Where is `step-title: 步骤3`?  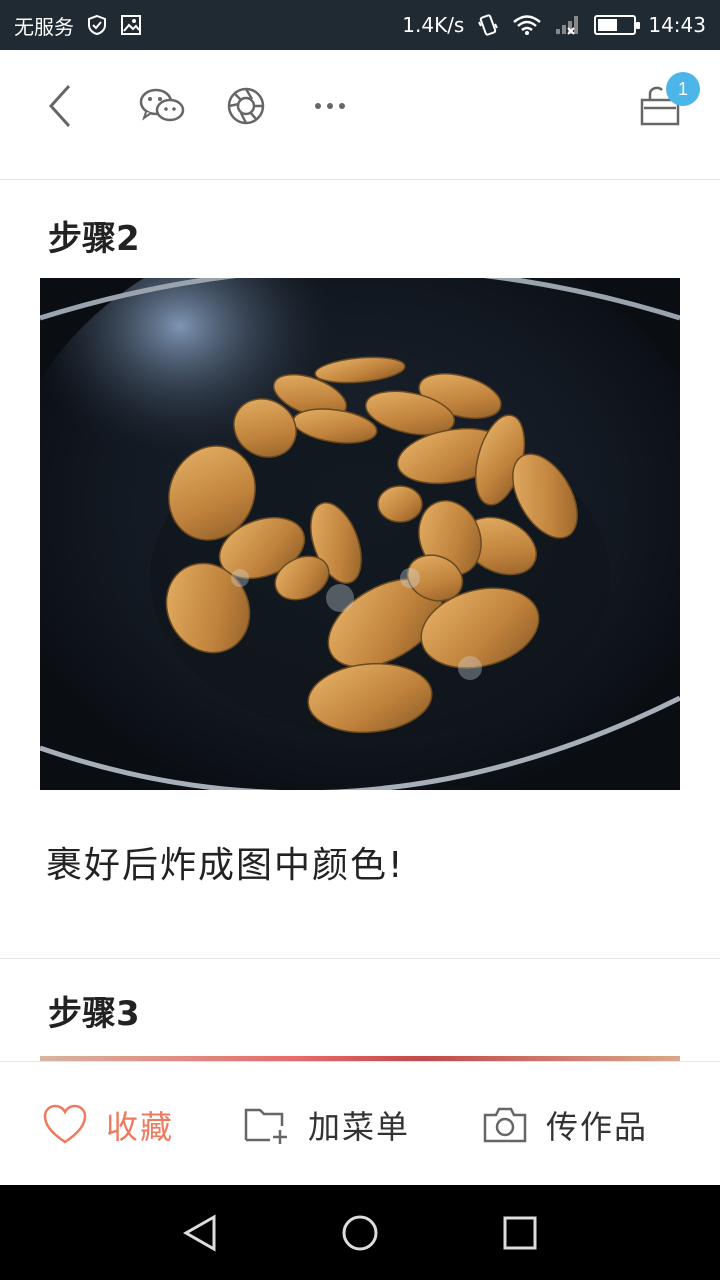 step-title: 步骤3 is located at coordinates (94, 1014).